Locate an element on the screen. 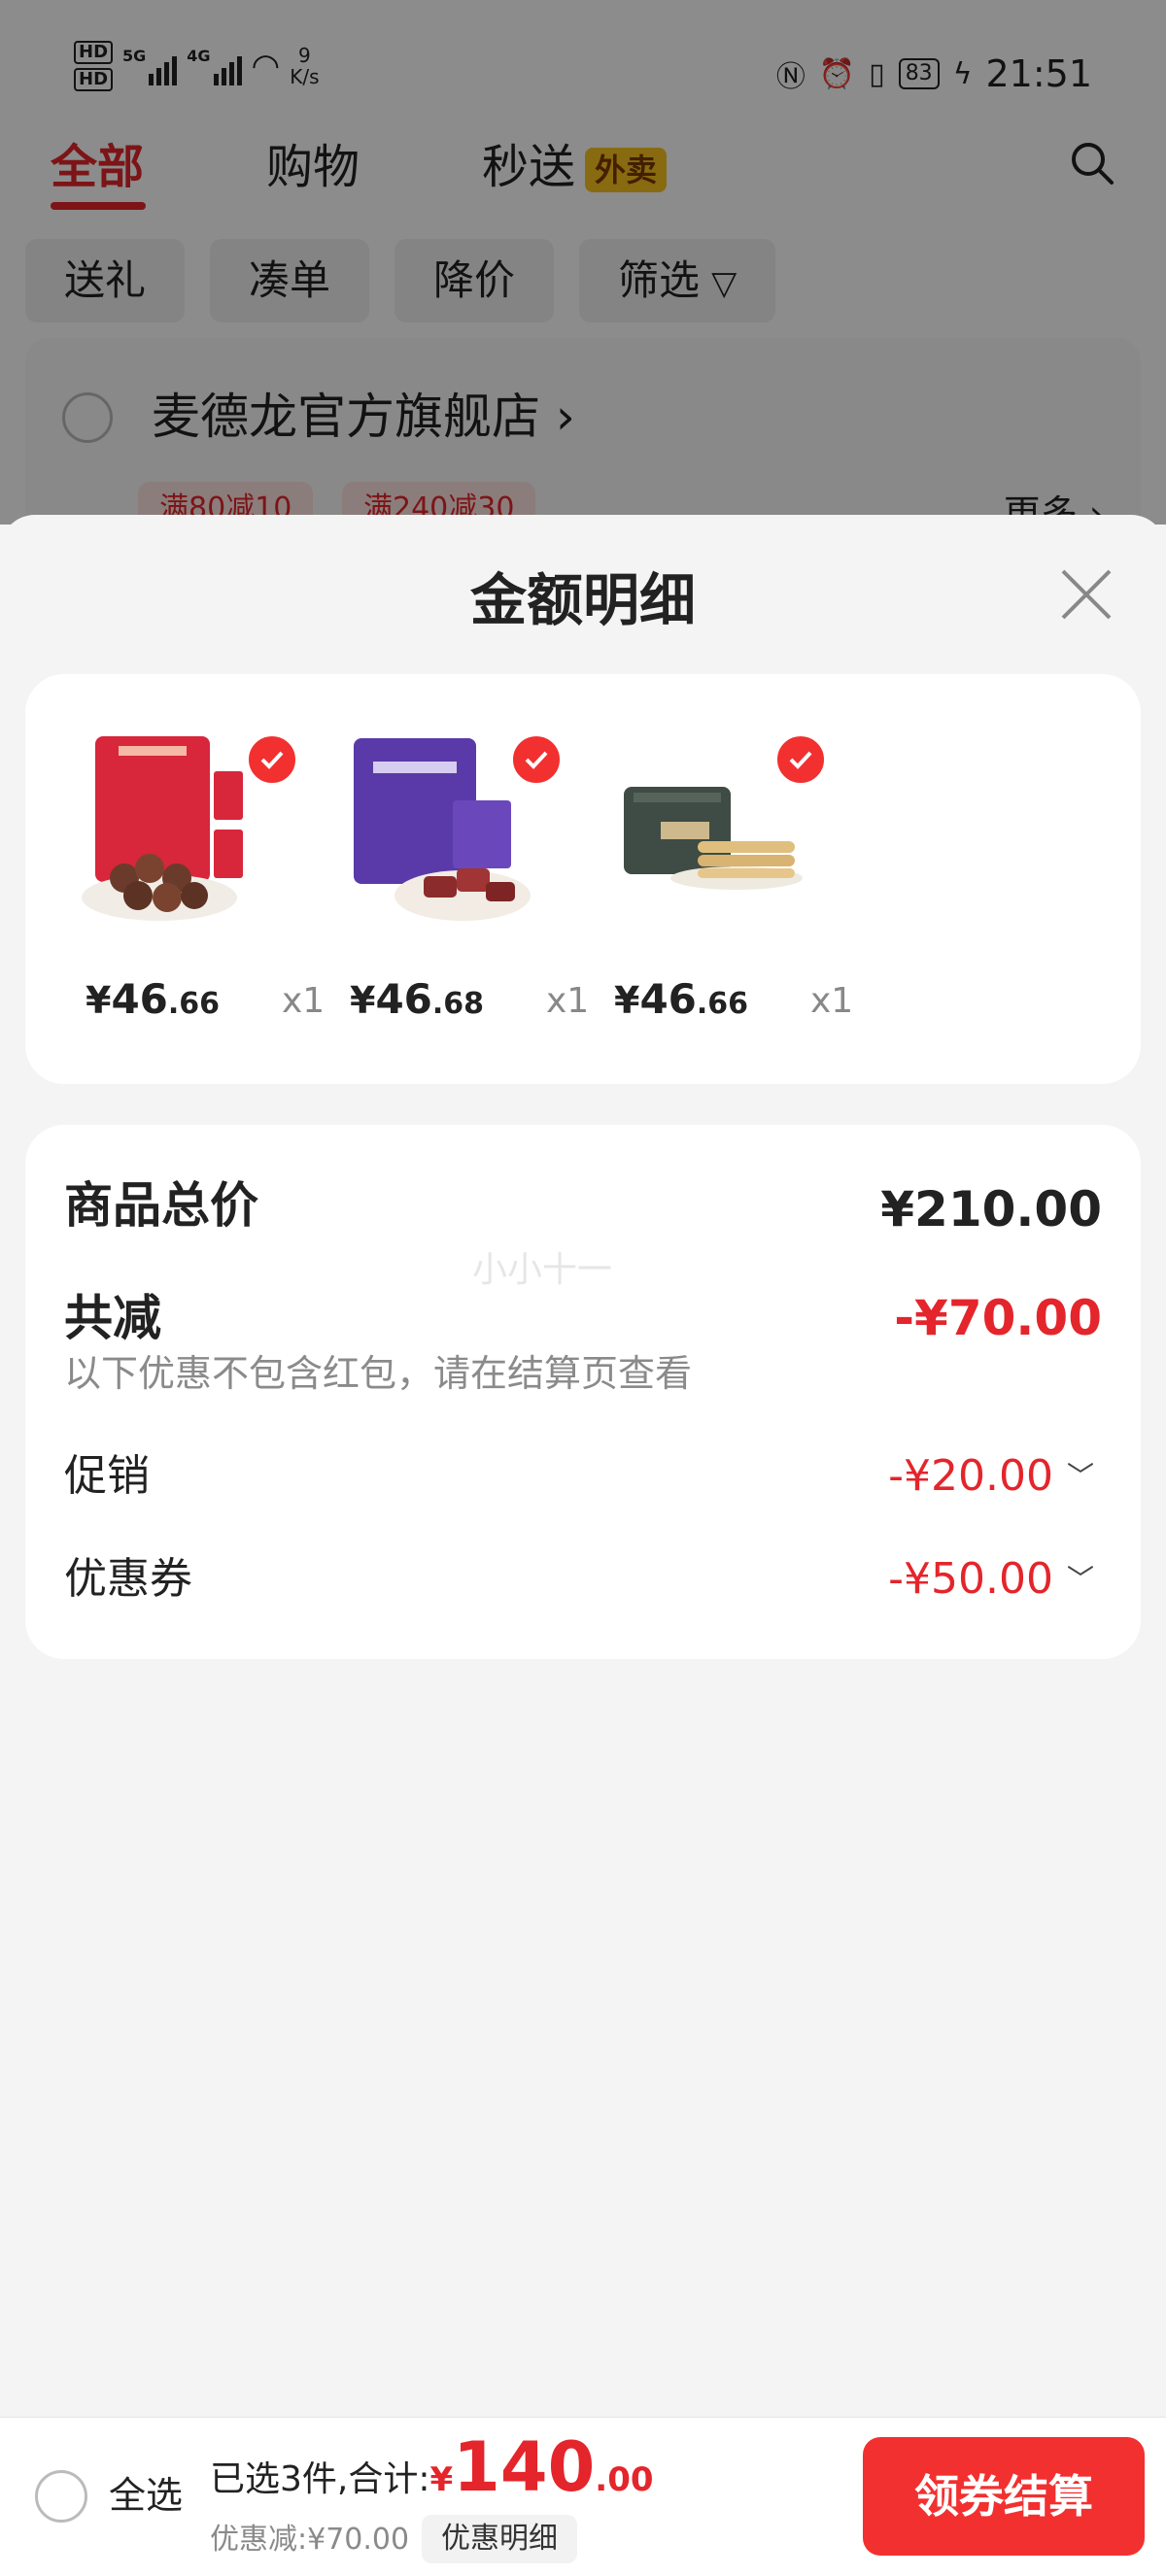 The image size is (1166, 2576). select-all-radio is located at coordinates (61, 2496).